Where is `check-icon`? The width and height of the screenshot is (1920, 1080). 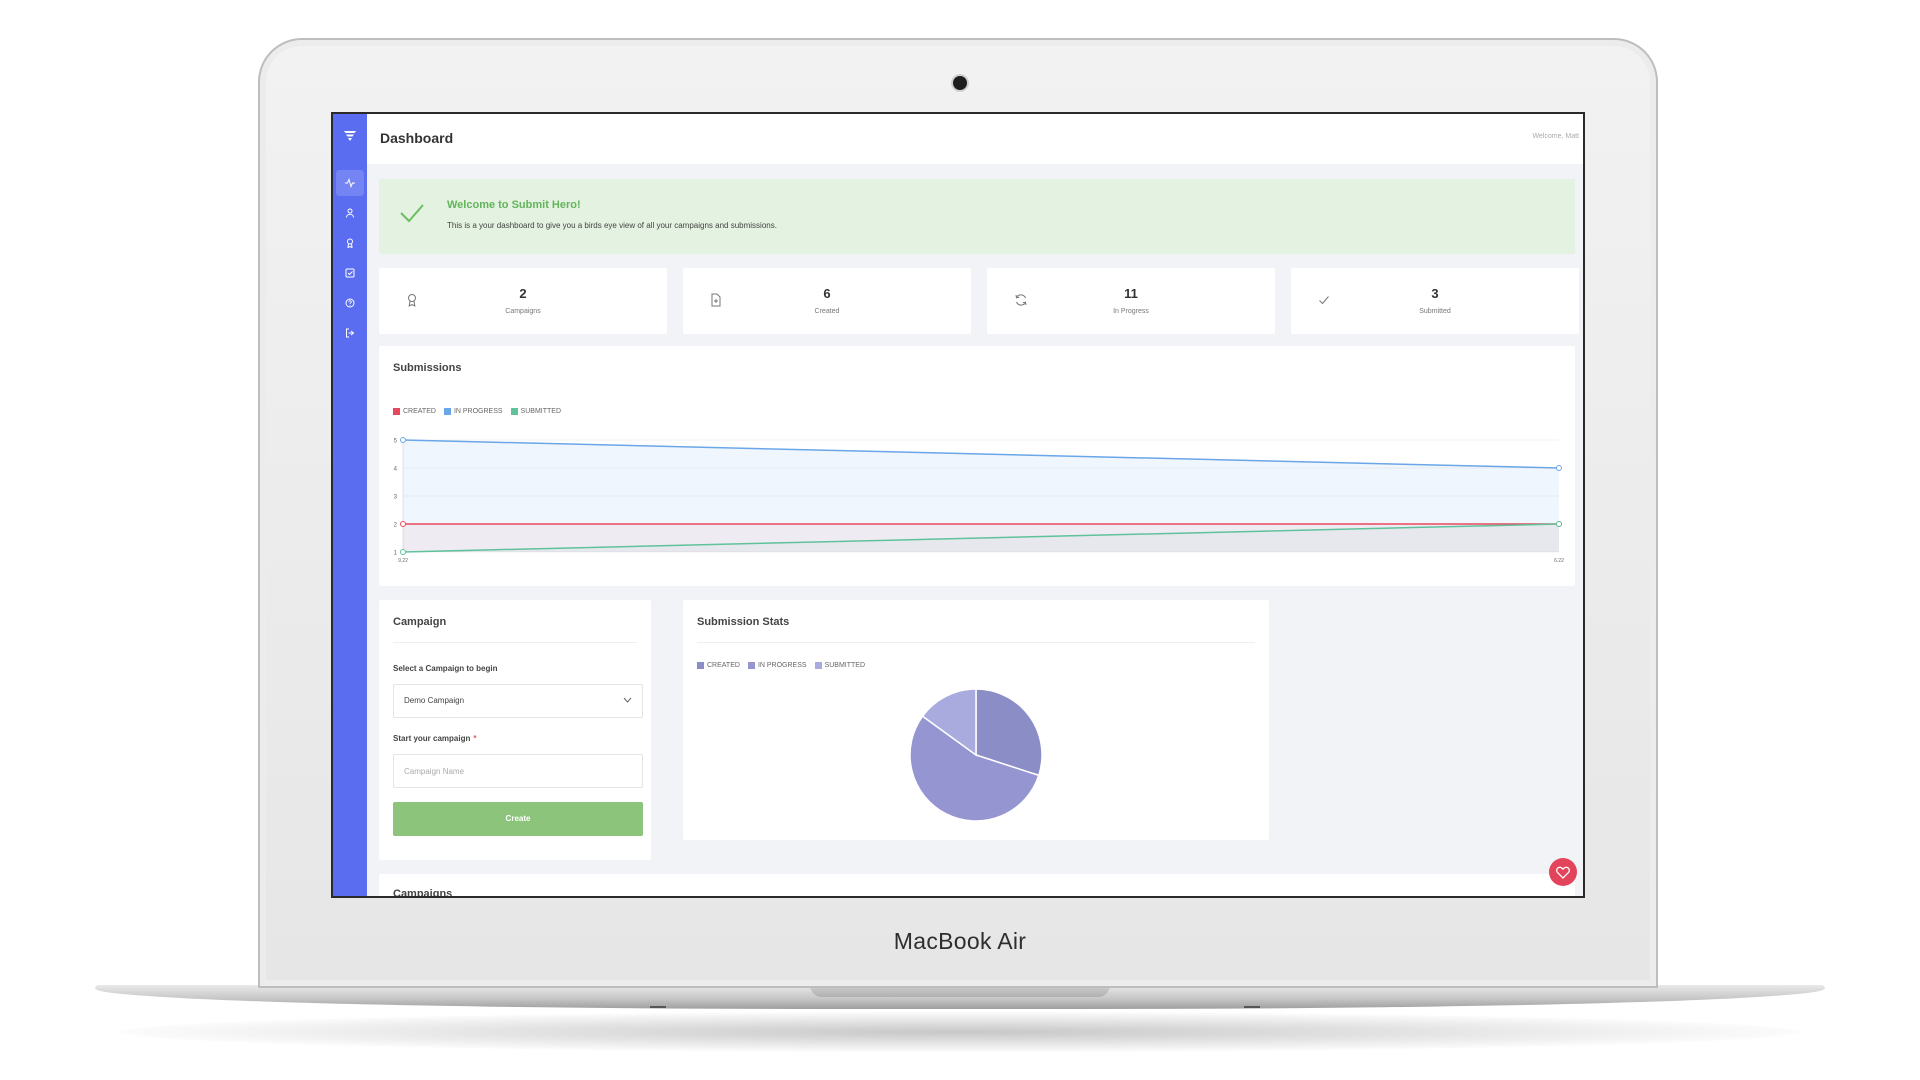
check-icon is located at coordinates (412, 213).